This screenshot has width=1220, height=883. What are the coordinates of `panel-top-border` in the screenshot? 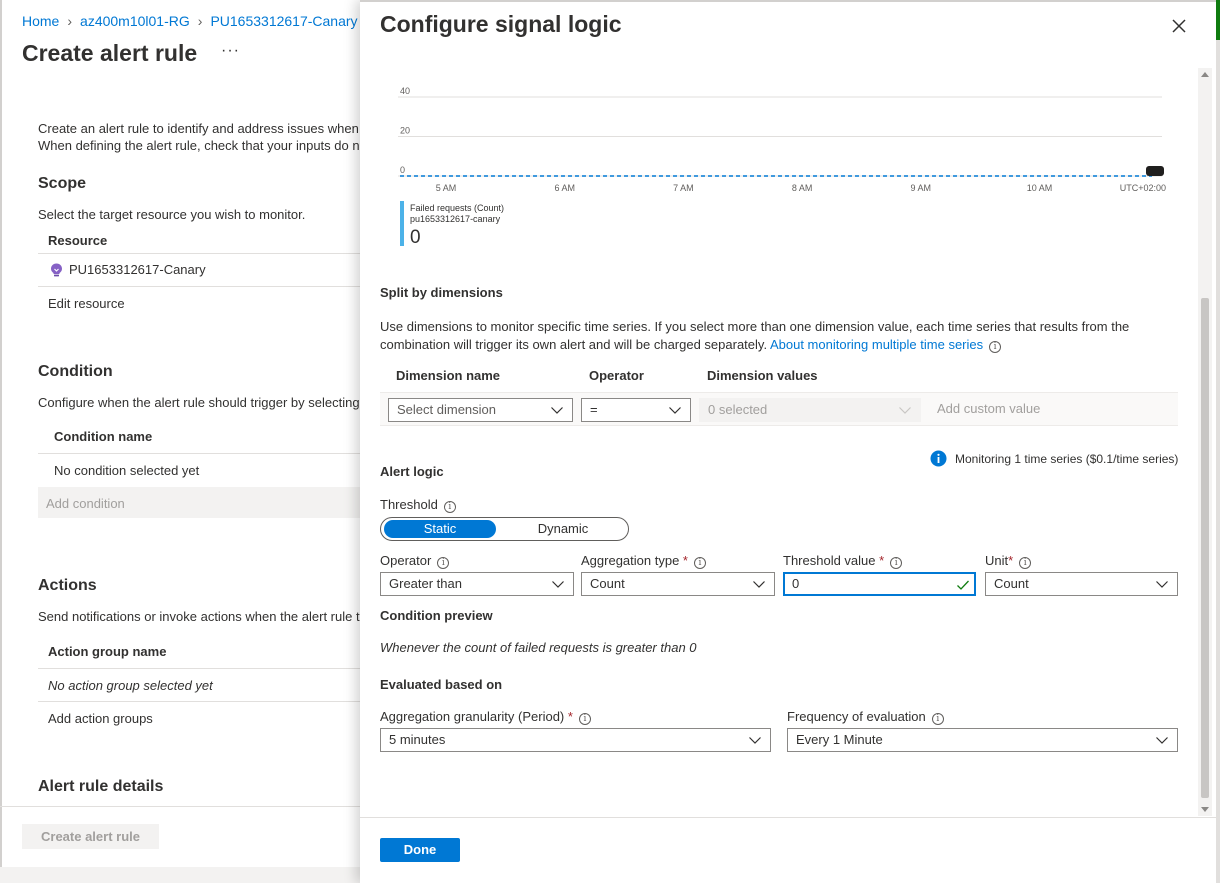 It's located at (790, 1).